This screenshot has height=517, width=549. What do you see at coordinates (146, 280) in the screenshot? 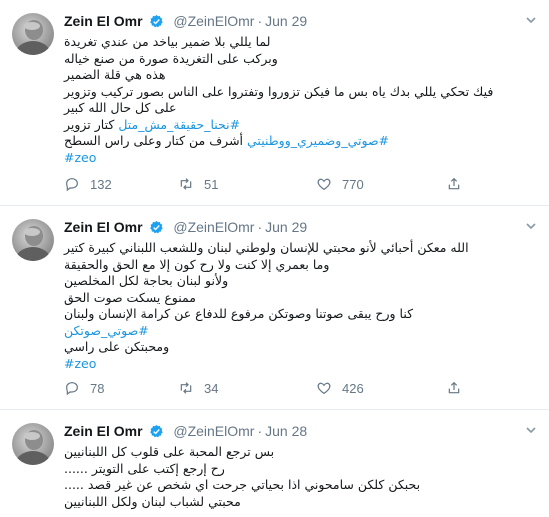
I see `tweet-line: ولأنو لبنان بحاجة لكل المخلصين` at bounding box center [146, 280].